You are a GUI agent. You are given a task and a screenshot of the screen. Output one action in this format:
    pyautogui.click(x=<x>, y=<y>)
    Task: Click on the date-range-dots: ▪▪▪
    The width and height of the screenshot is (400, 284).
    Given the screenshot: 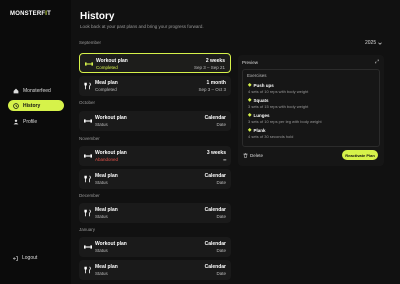 What is the action you would take?
    pyautogui.click(x=224, y=159)
    